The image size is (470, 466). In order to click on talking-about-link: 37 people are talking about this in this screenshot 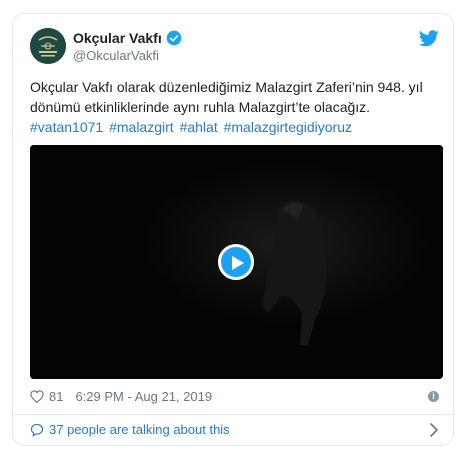, I will do `click(130, 429)`.